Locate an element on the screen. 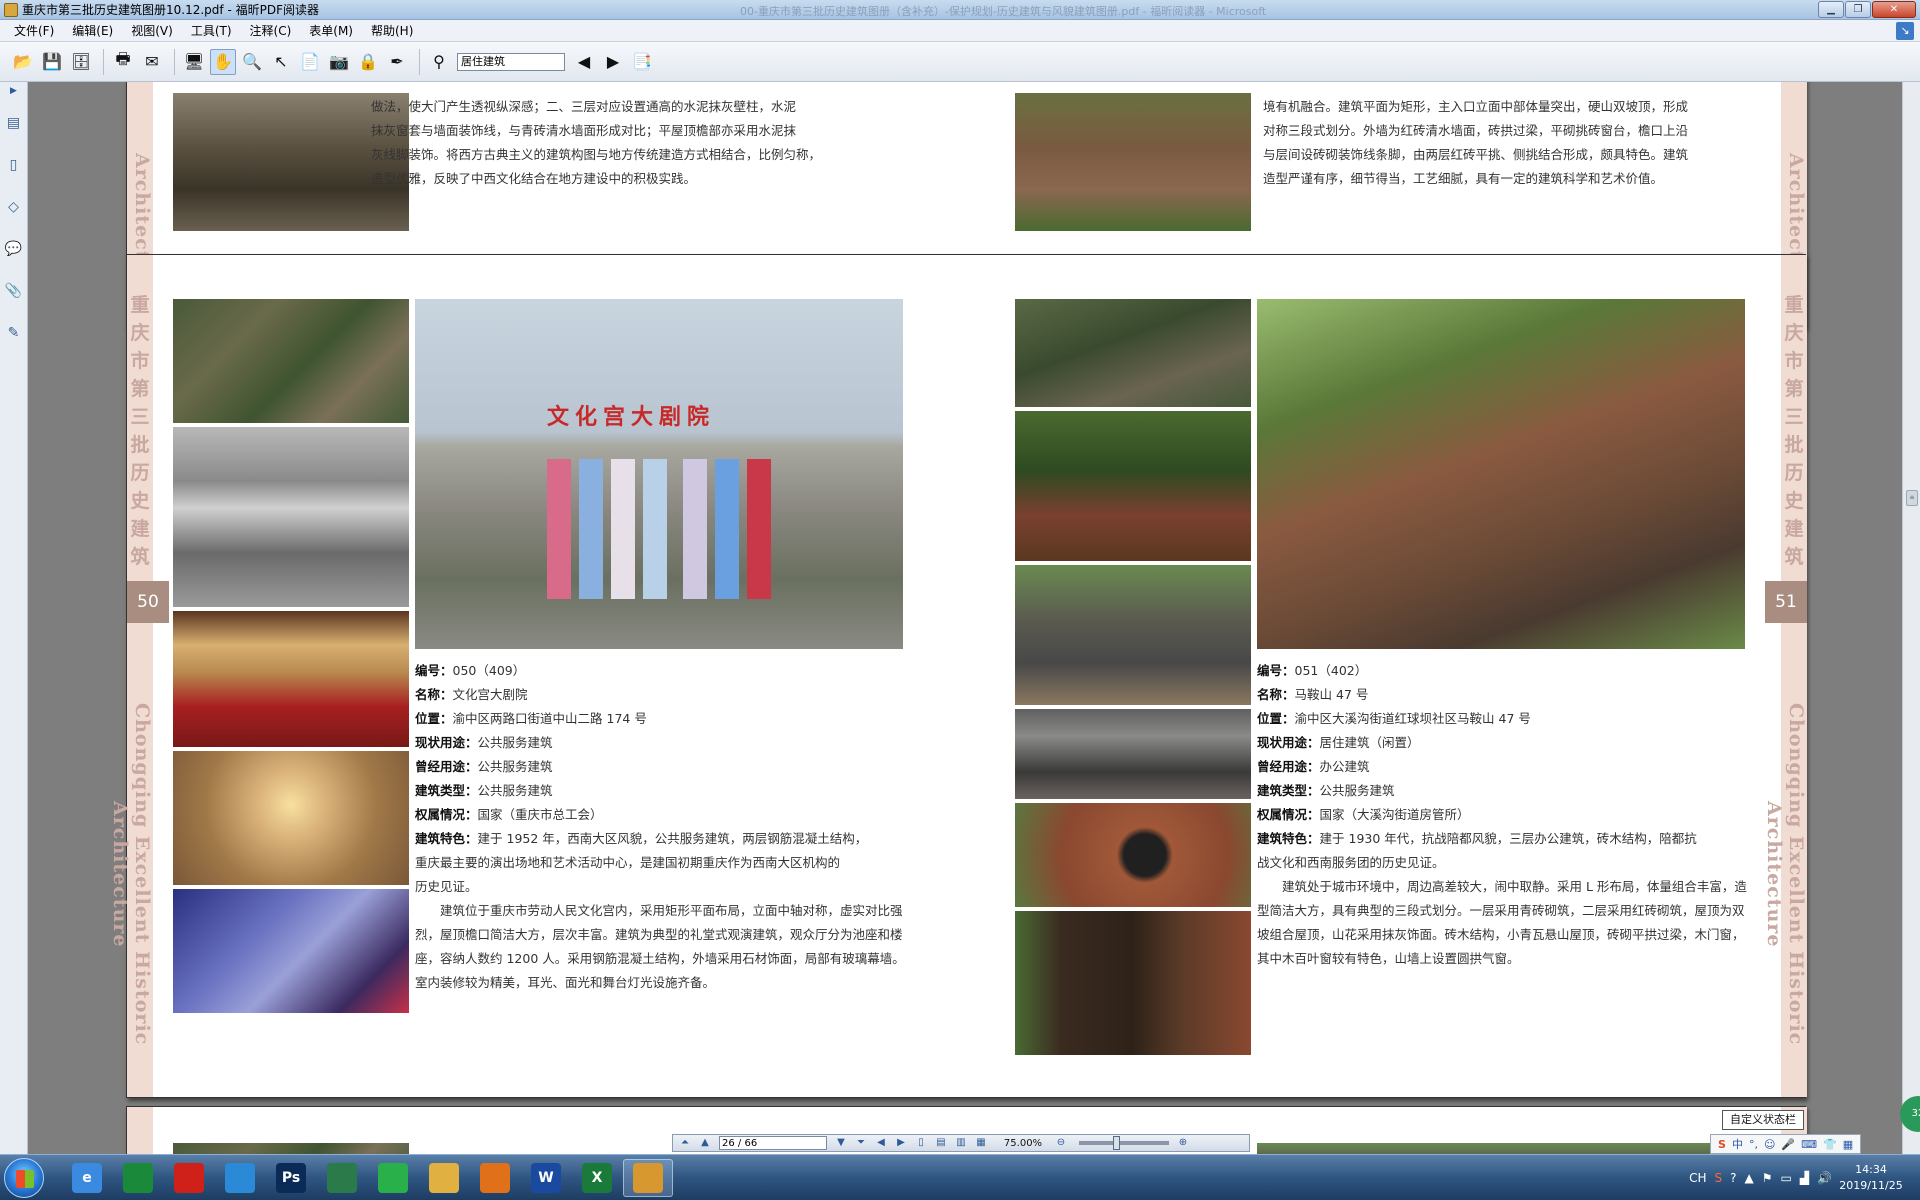  photo-aerial-view is located at coordinates (291, 1148).